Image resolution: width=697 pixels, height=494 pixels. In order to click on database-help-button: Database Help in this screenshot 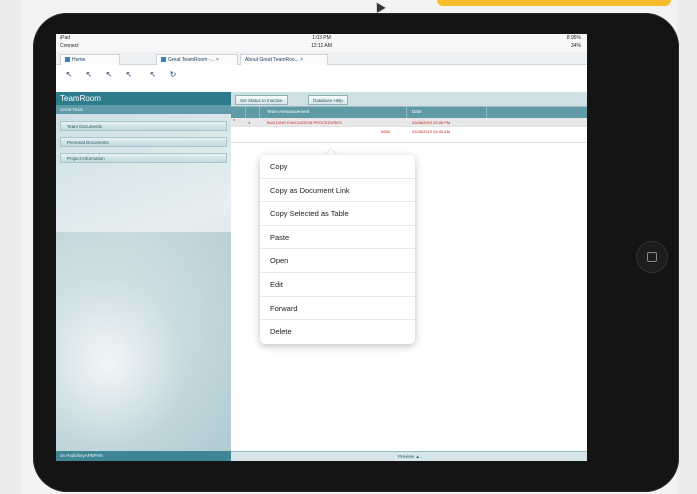, I will do `click(328, 100)`.